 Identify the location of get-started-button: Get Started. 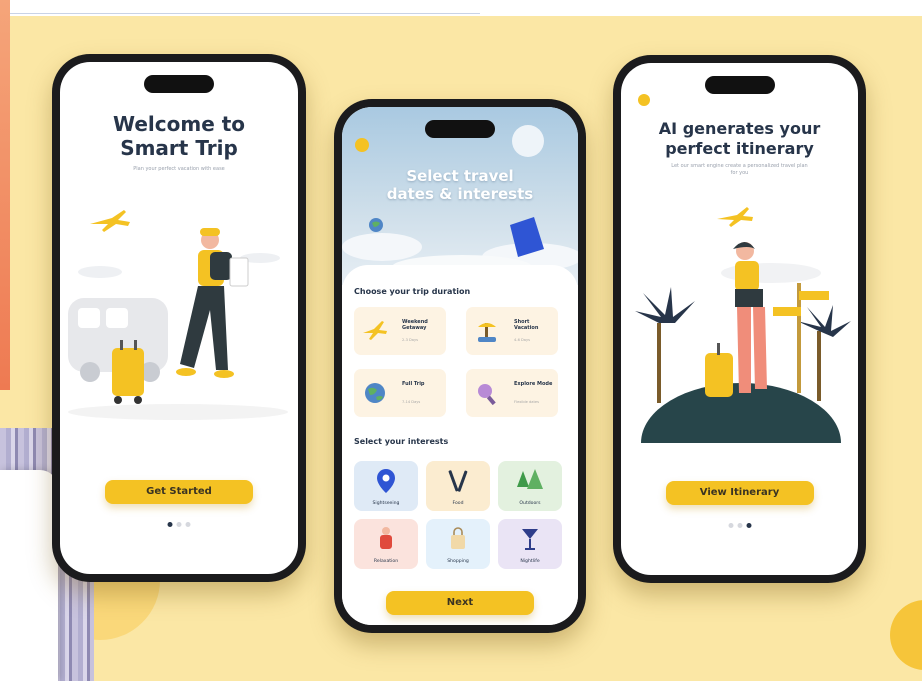
(179, 492).